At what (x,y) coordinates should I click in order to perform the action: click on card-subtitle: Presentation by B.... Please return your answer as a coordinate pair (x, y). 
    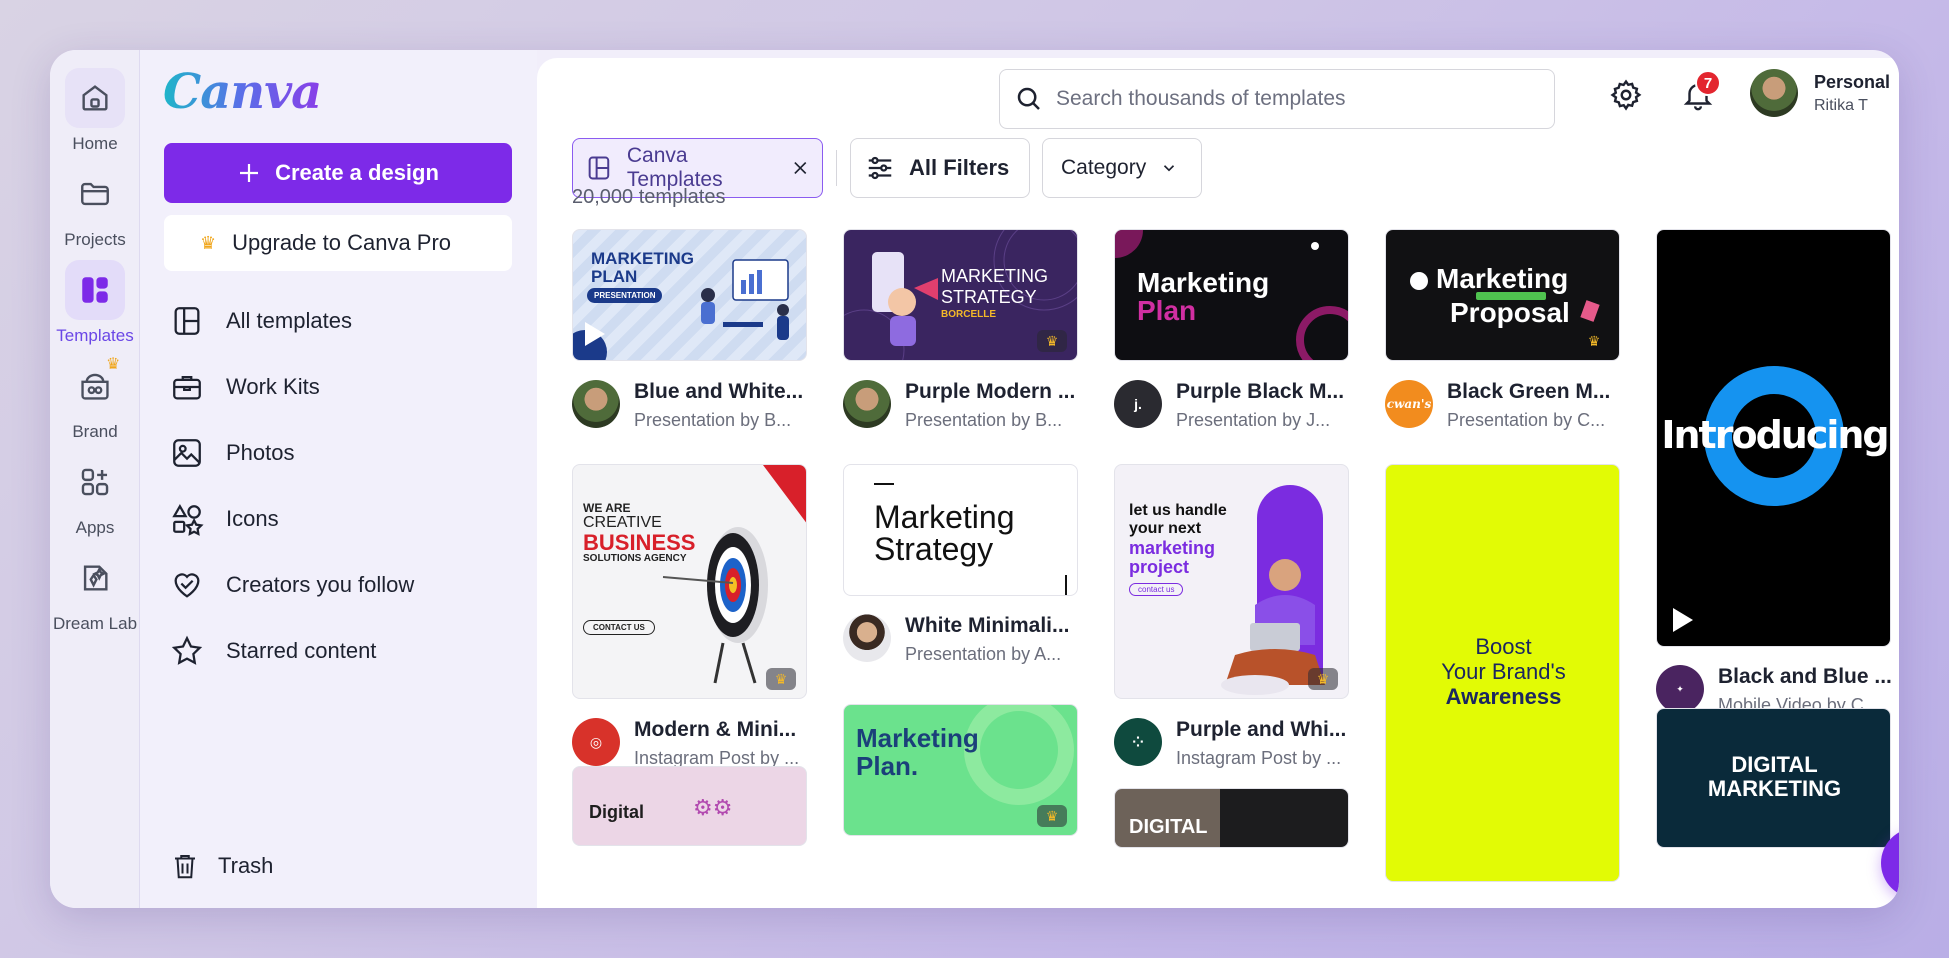
    Looking at the image, I should click on (713, 420).